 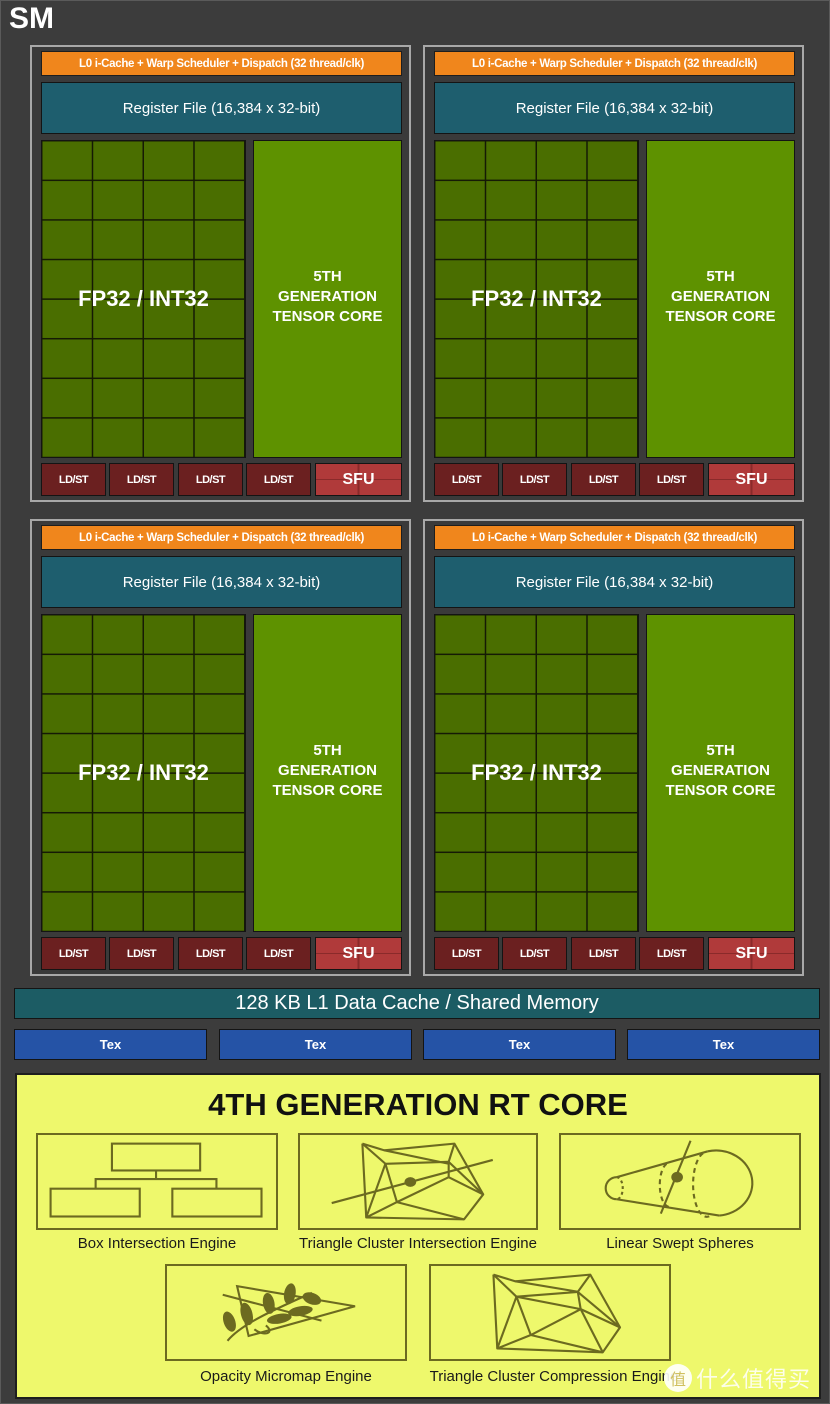 I want to click on triangle-cluster-compression-engine, so click(x=550, y=1312).